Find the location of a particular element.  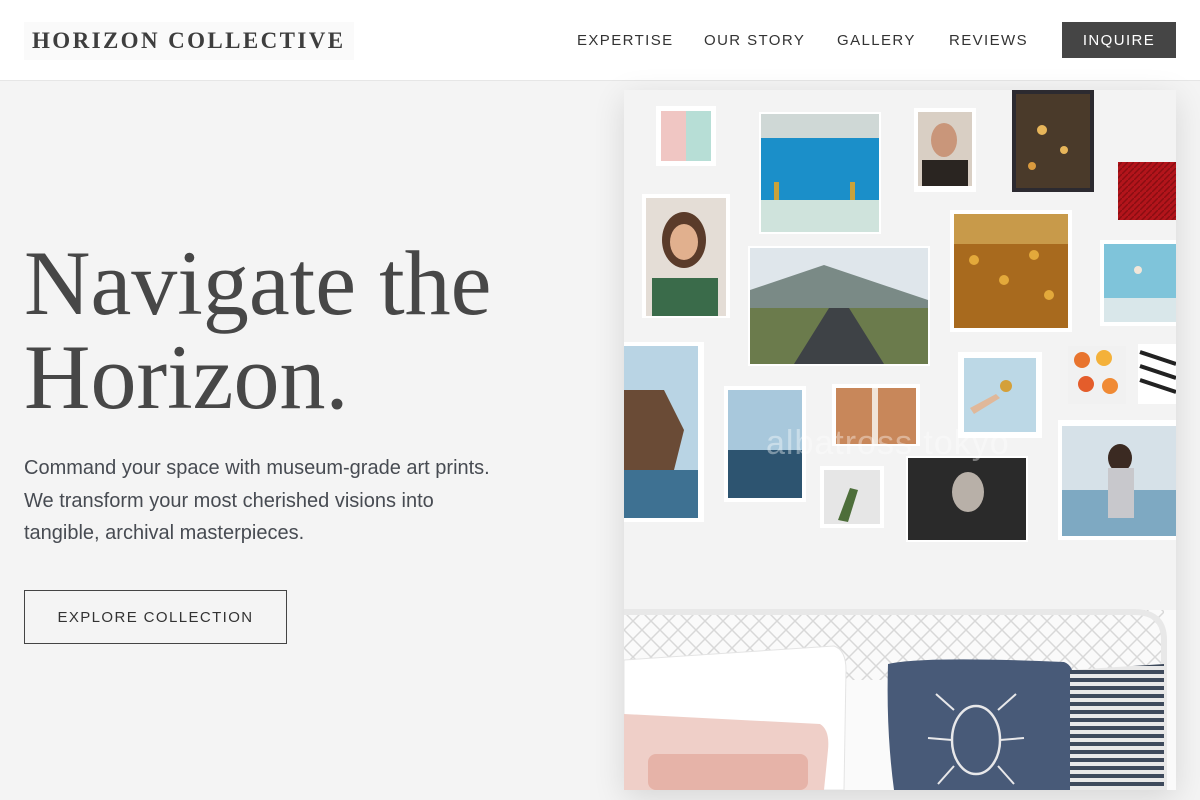

inquire-button: INQUIRE is located at coordinates (1119, 40).